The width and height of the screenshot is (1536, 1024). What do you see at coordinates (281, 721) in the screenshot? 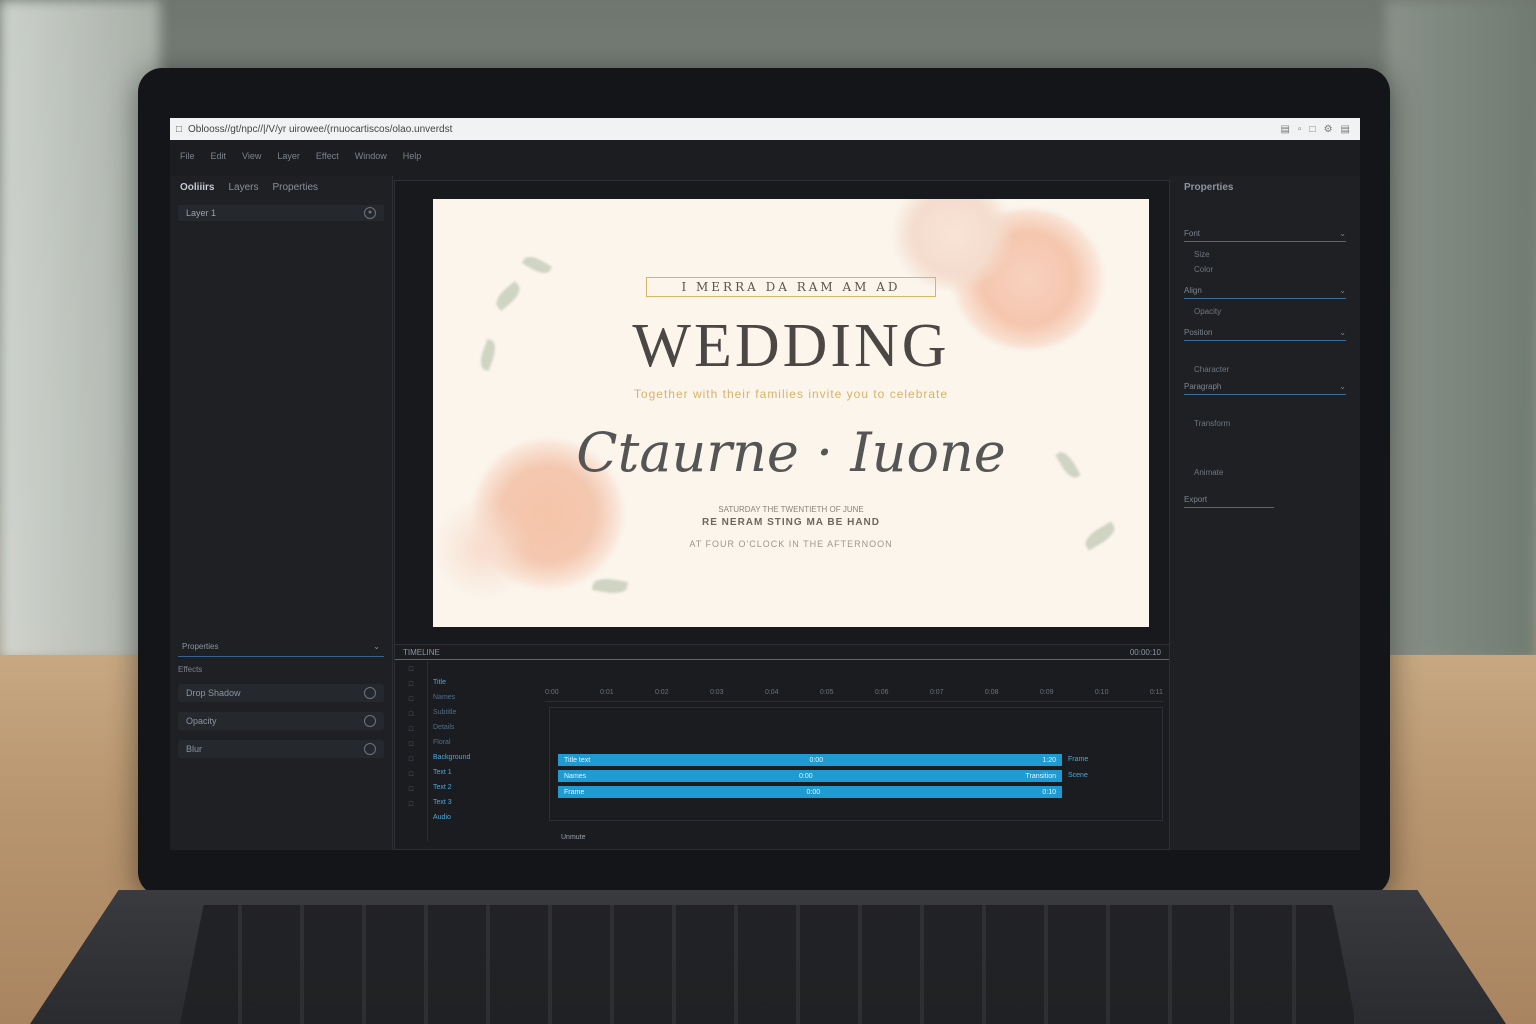
I see `effect-row: Opacity` at bounding box center [281, 721].